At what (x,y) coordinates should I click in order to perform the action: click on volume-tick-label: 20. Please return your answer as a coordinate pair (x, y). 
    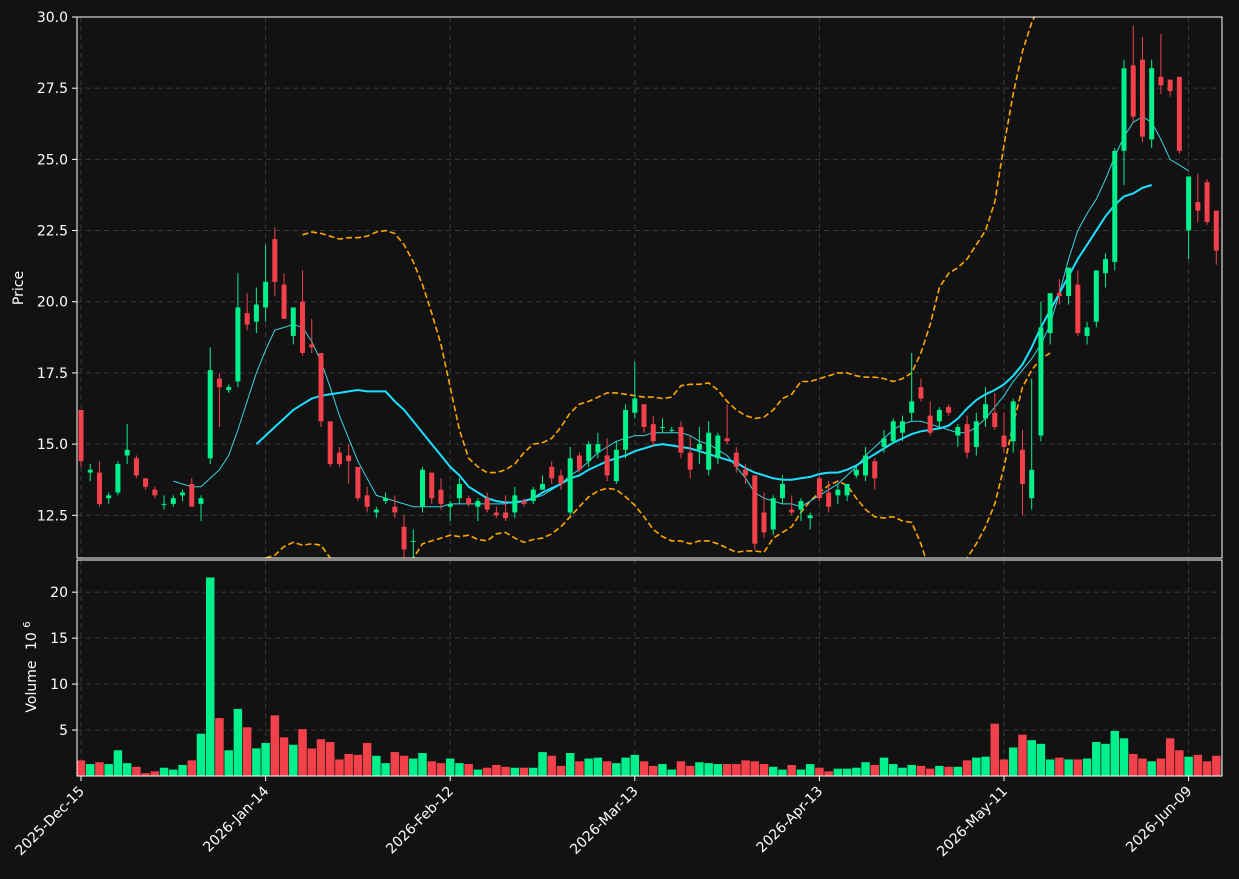
    Looking at the image, I should click on (59, 593).